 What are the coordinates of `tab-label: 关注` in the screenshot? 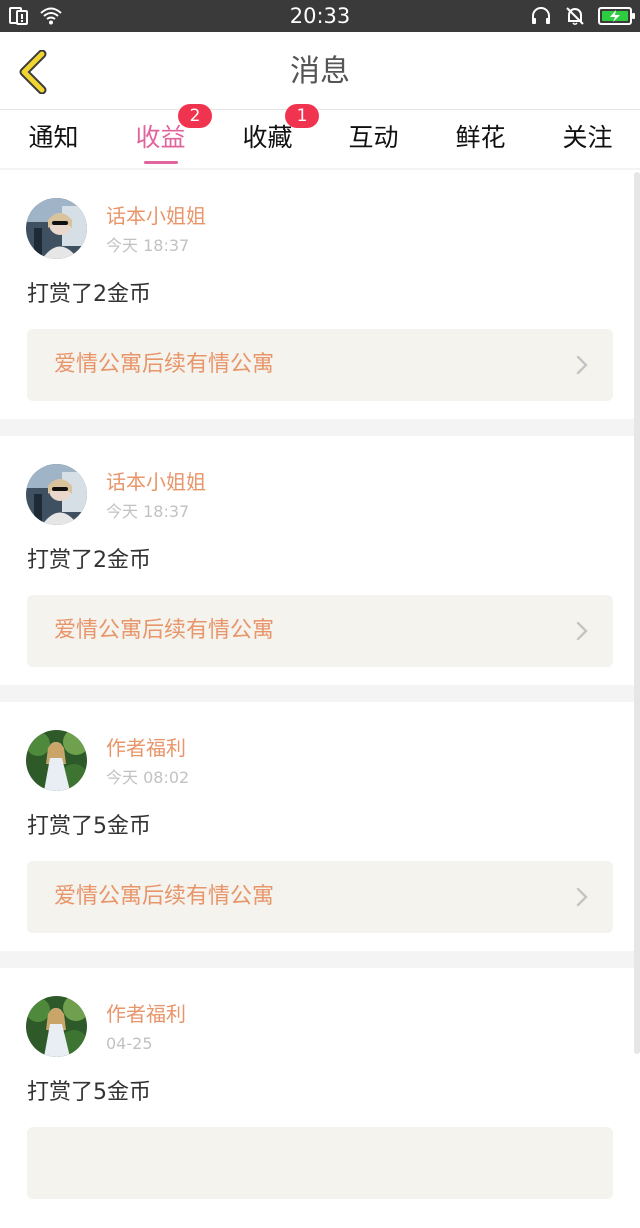 It's located at (587, 137).